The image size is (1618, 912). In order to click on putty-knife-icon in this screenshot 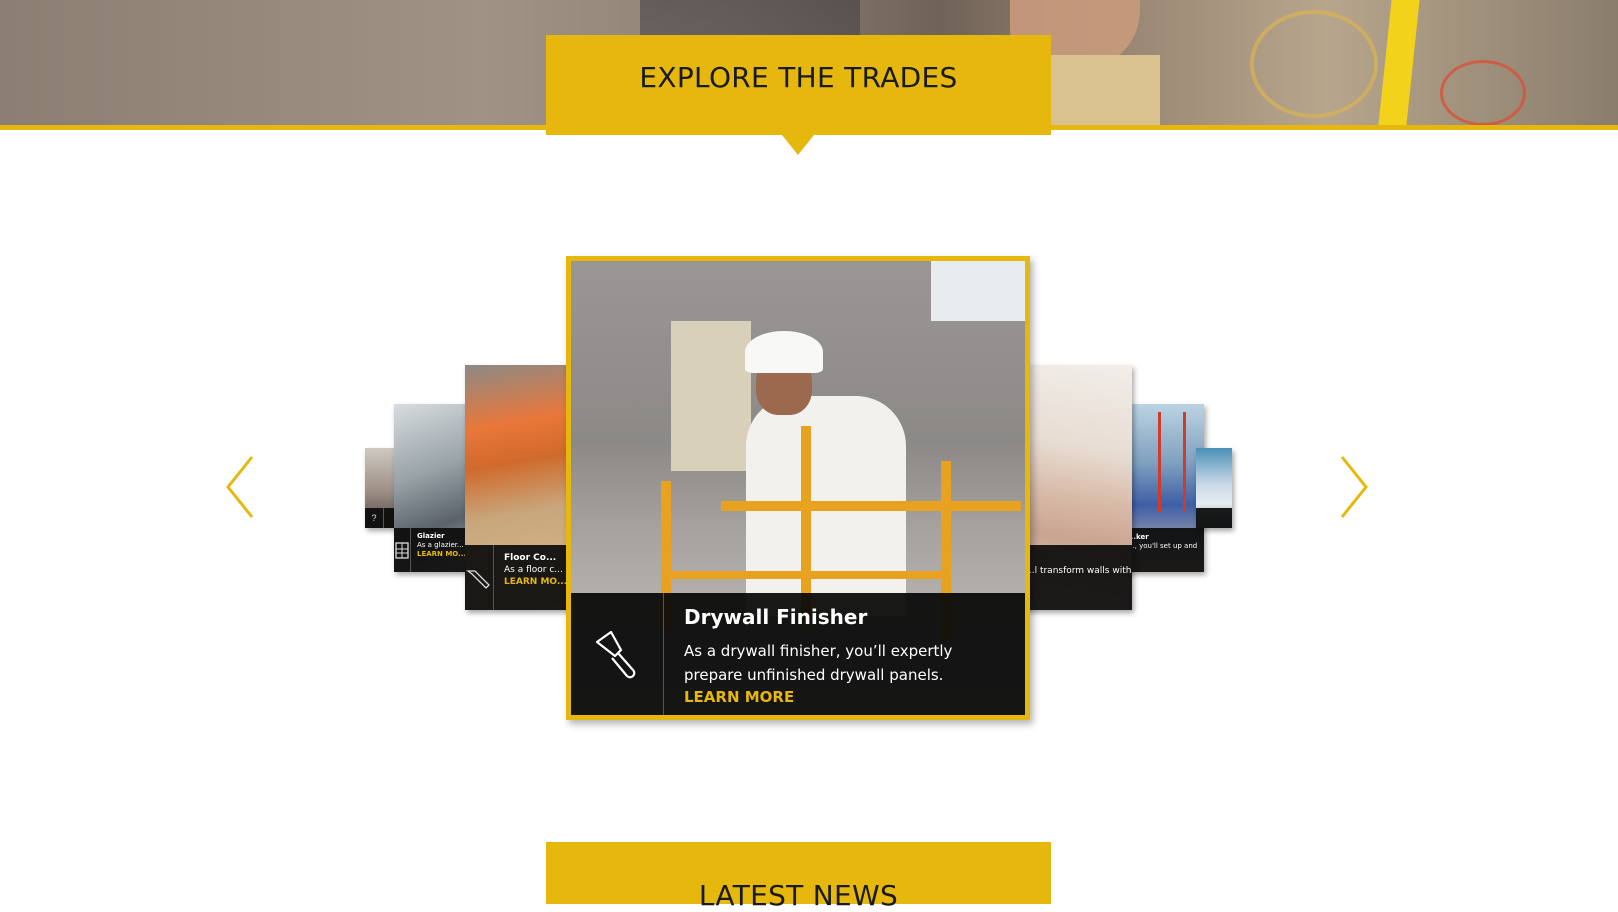, I will do `click(617, 654)`.